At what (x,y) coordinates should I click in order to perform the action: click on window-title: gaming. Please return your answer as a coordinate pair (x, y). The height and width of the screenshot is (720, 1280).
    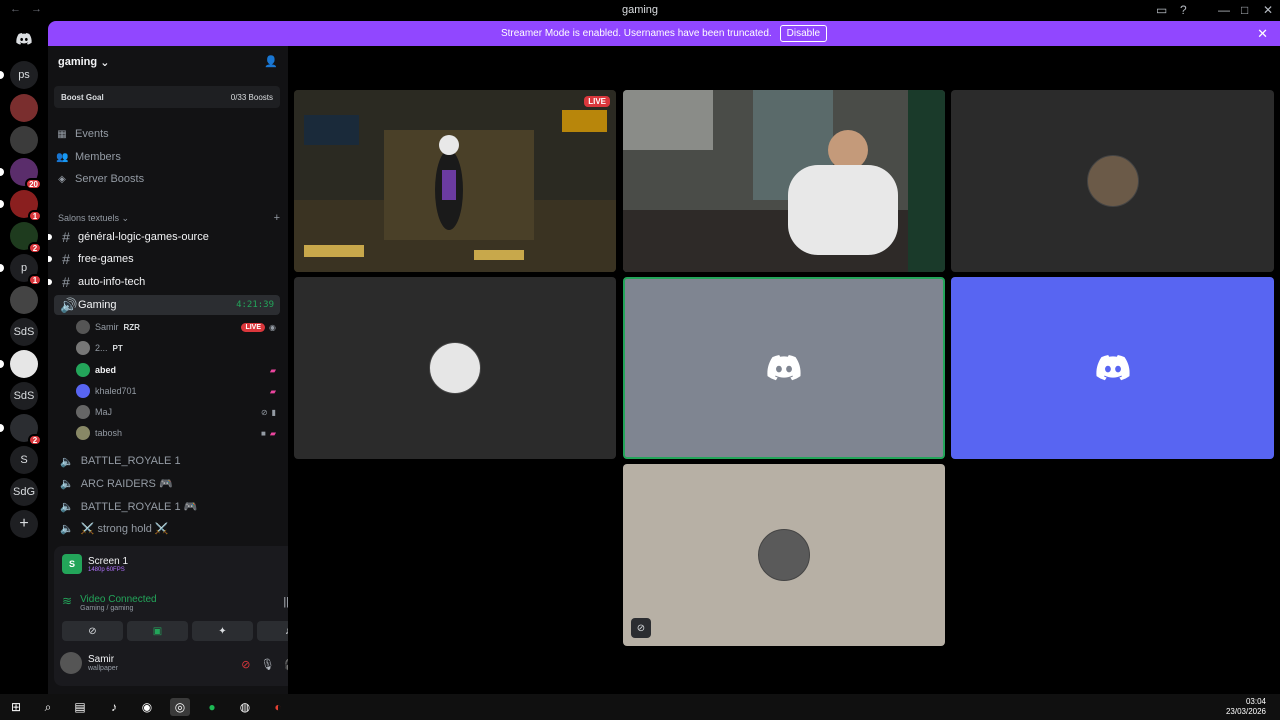
    Looking at the image, I should click on (640, 10).